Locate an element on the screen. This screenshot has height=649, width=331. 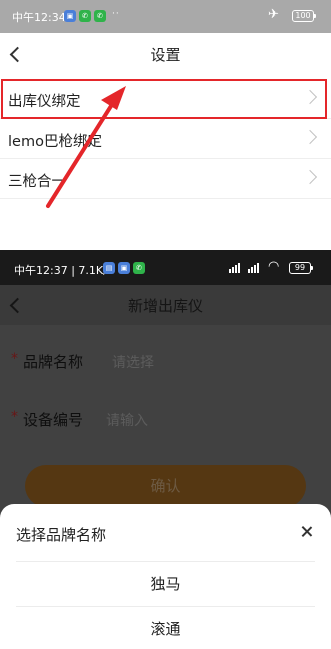
settings-item-lemo-scanner-binding: lemo巴枪绑定 is located at coordinates (165, 139).